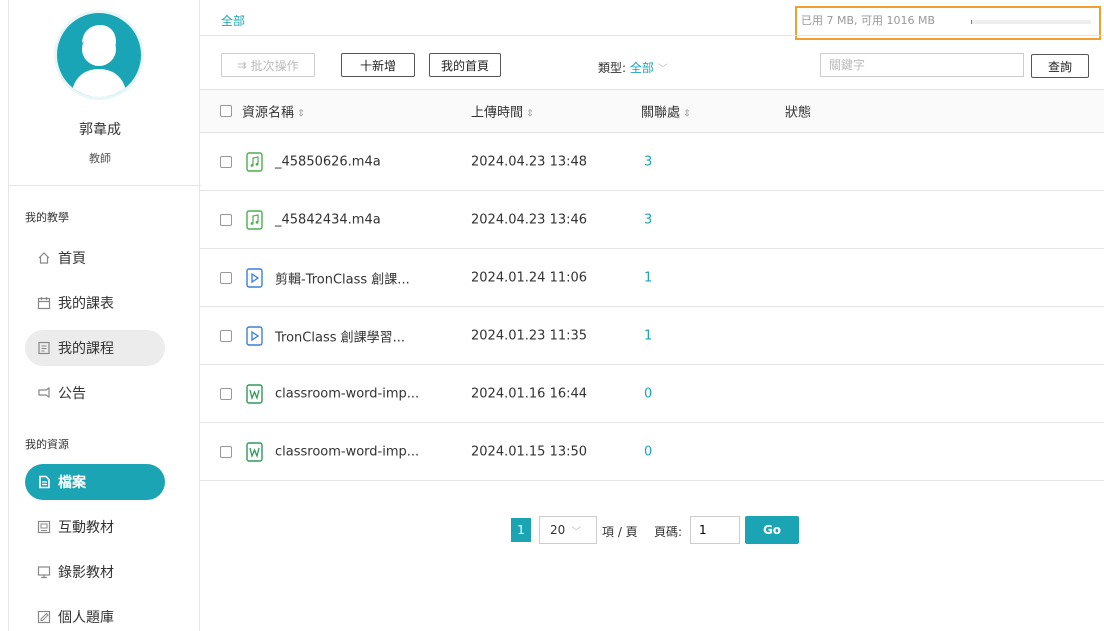 This screenshot has height=631, width=1104. I want to click on header-refs: 關聯處 ⇕, so click(666, 111).